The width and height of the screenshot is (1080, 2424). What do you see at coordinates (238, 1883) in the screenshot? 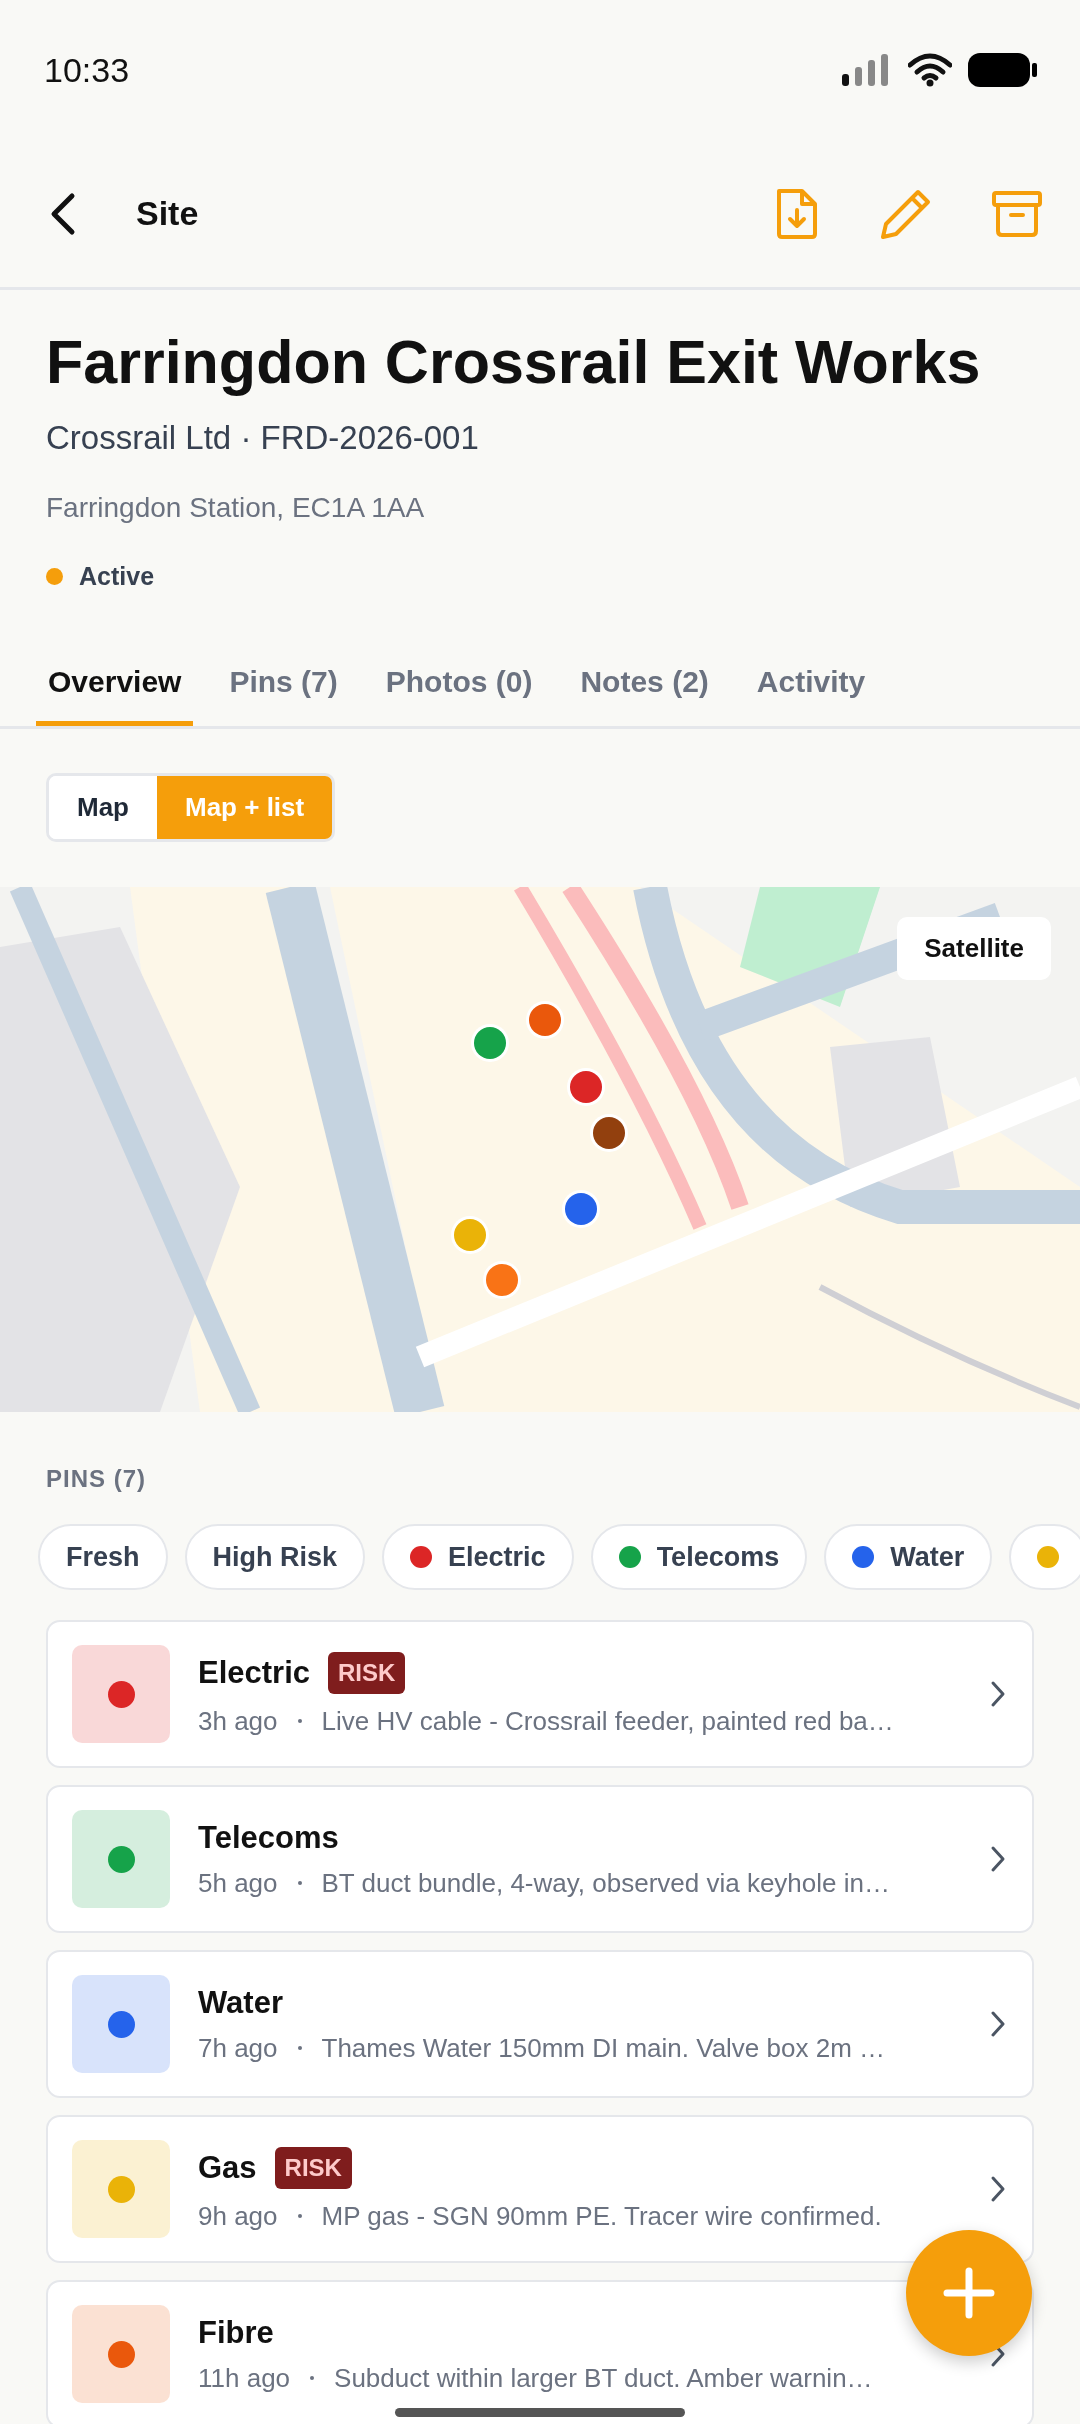
I see `pin-time: 5h ago` at bounding box center [238, 1883].